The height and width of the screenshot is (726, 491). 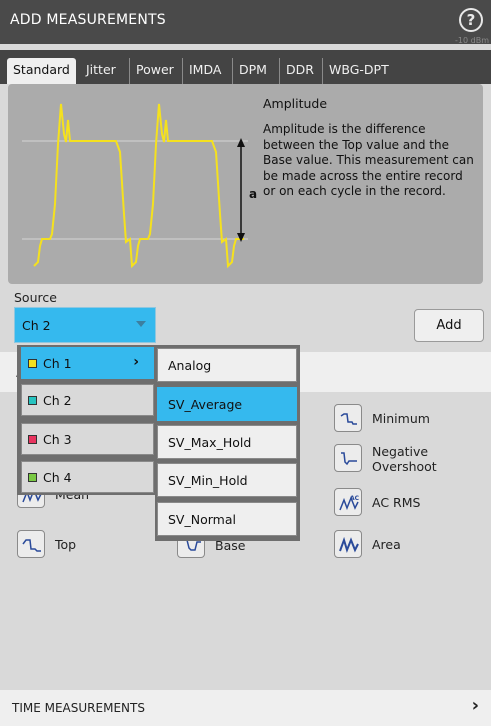 I want to click on add-button: Add, so click(x=449, y=325).